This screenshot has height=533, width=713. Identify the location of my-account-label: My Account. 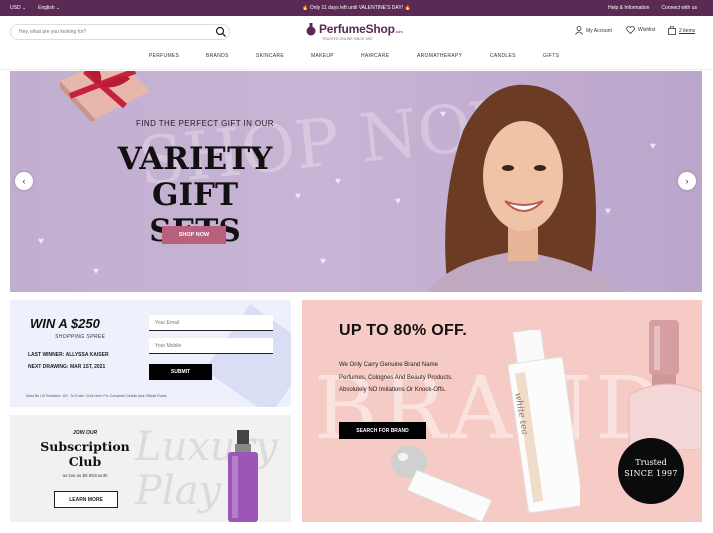
(599, 30).